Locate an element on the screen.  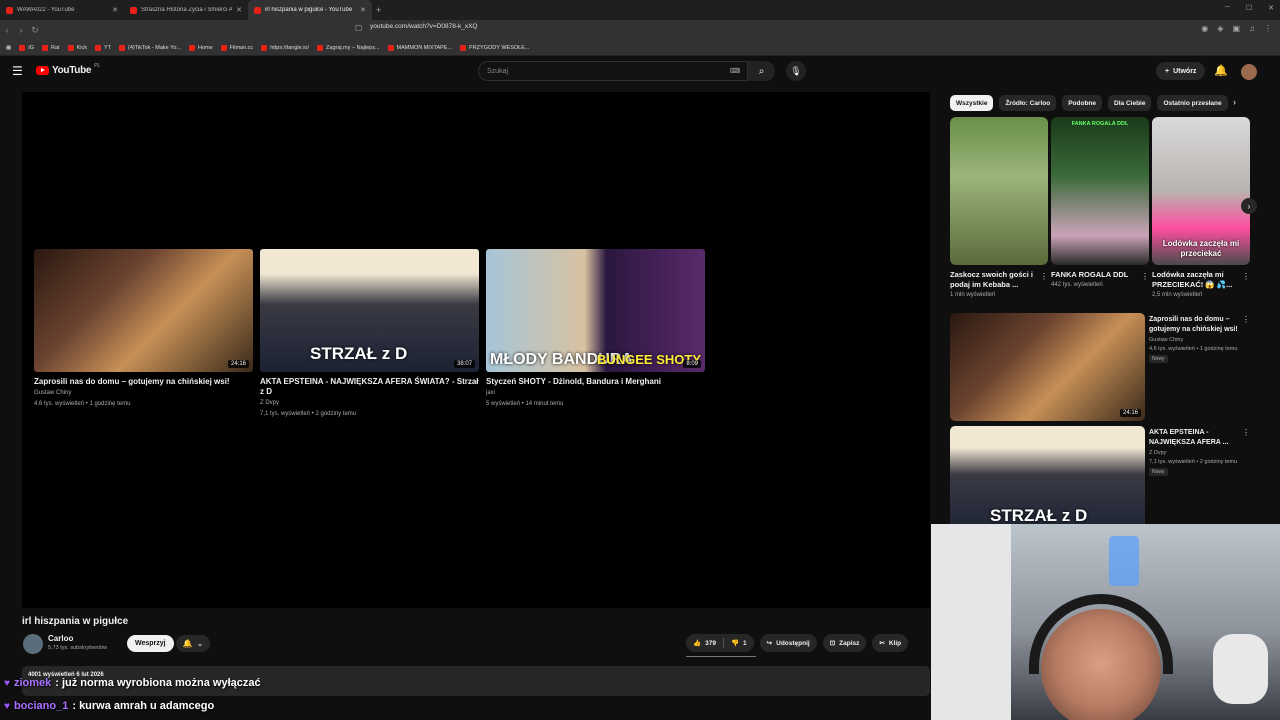
extension-icon: ◉ is located at coordinates (1204, 28).